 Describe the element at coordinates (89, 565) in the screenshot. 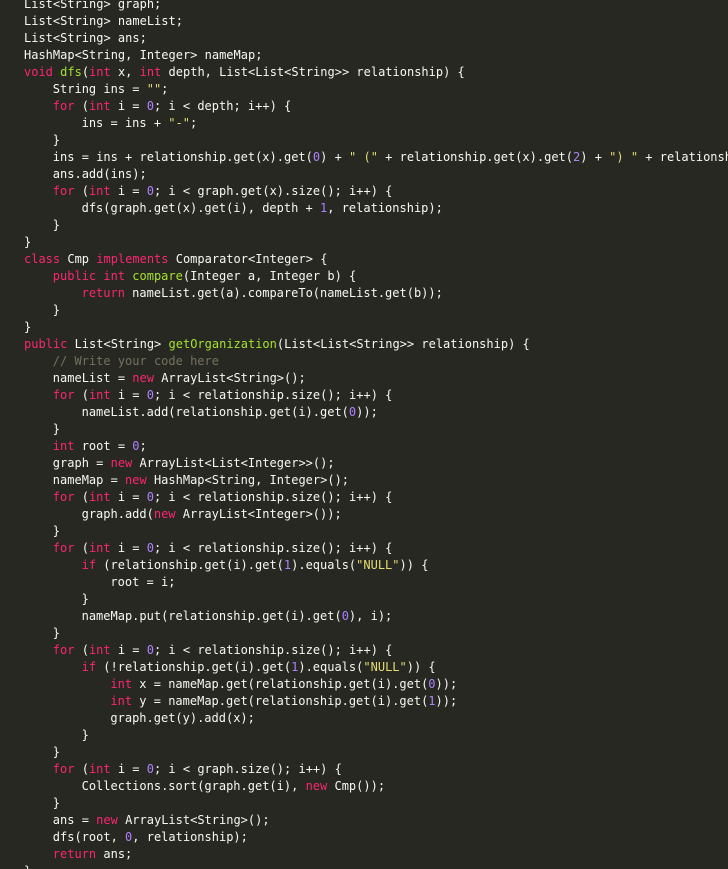

I see `code-token: if` at that location.